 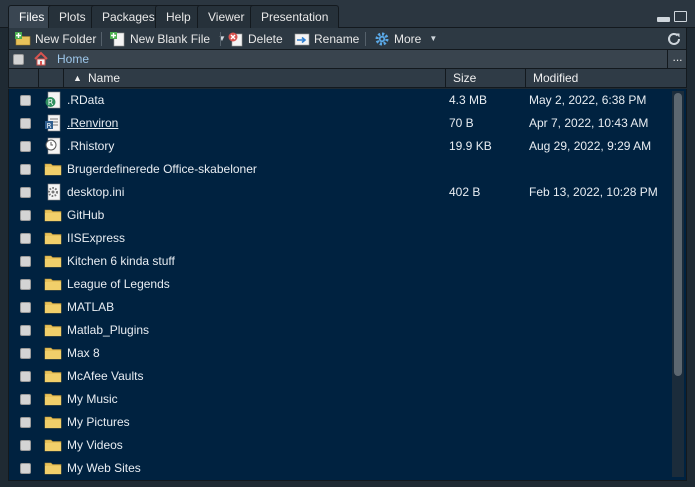 I want to click on file-size: 4.3 MB, so click(x=468, y=100).